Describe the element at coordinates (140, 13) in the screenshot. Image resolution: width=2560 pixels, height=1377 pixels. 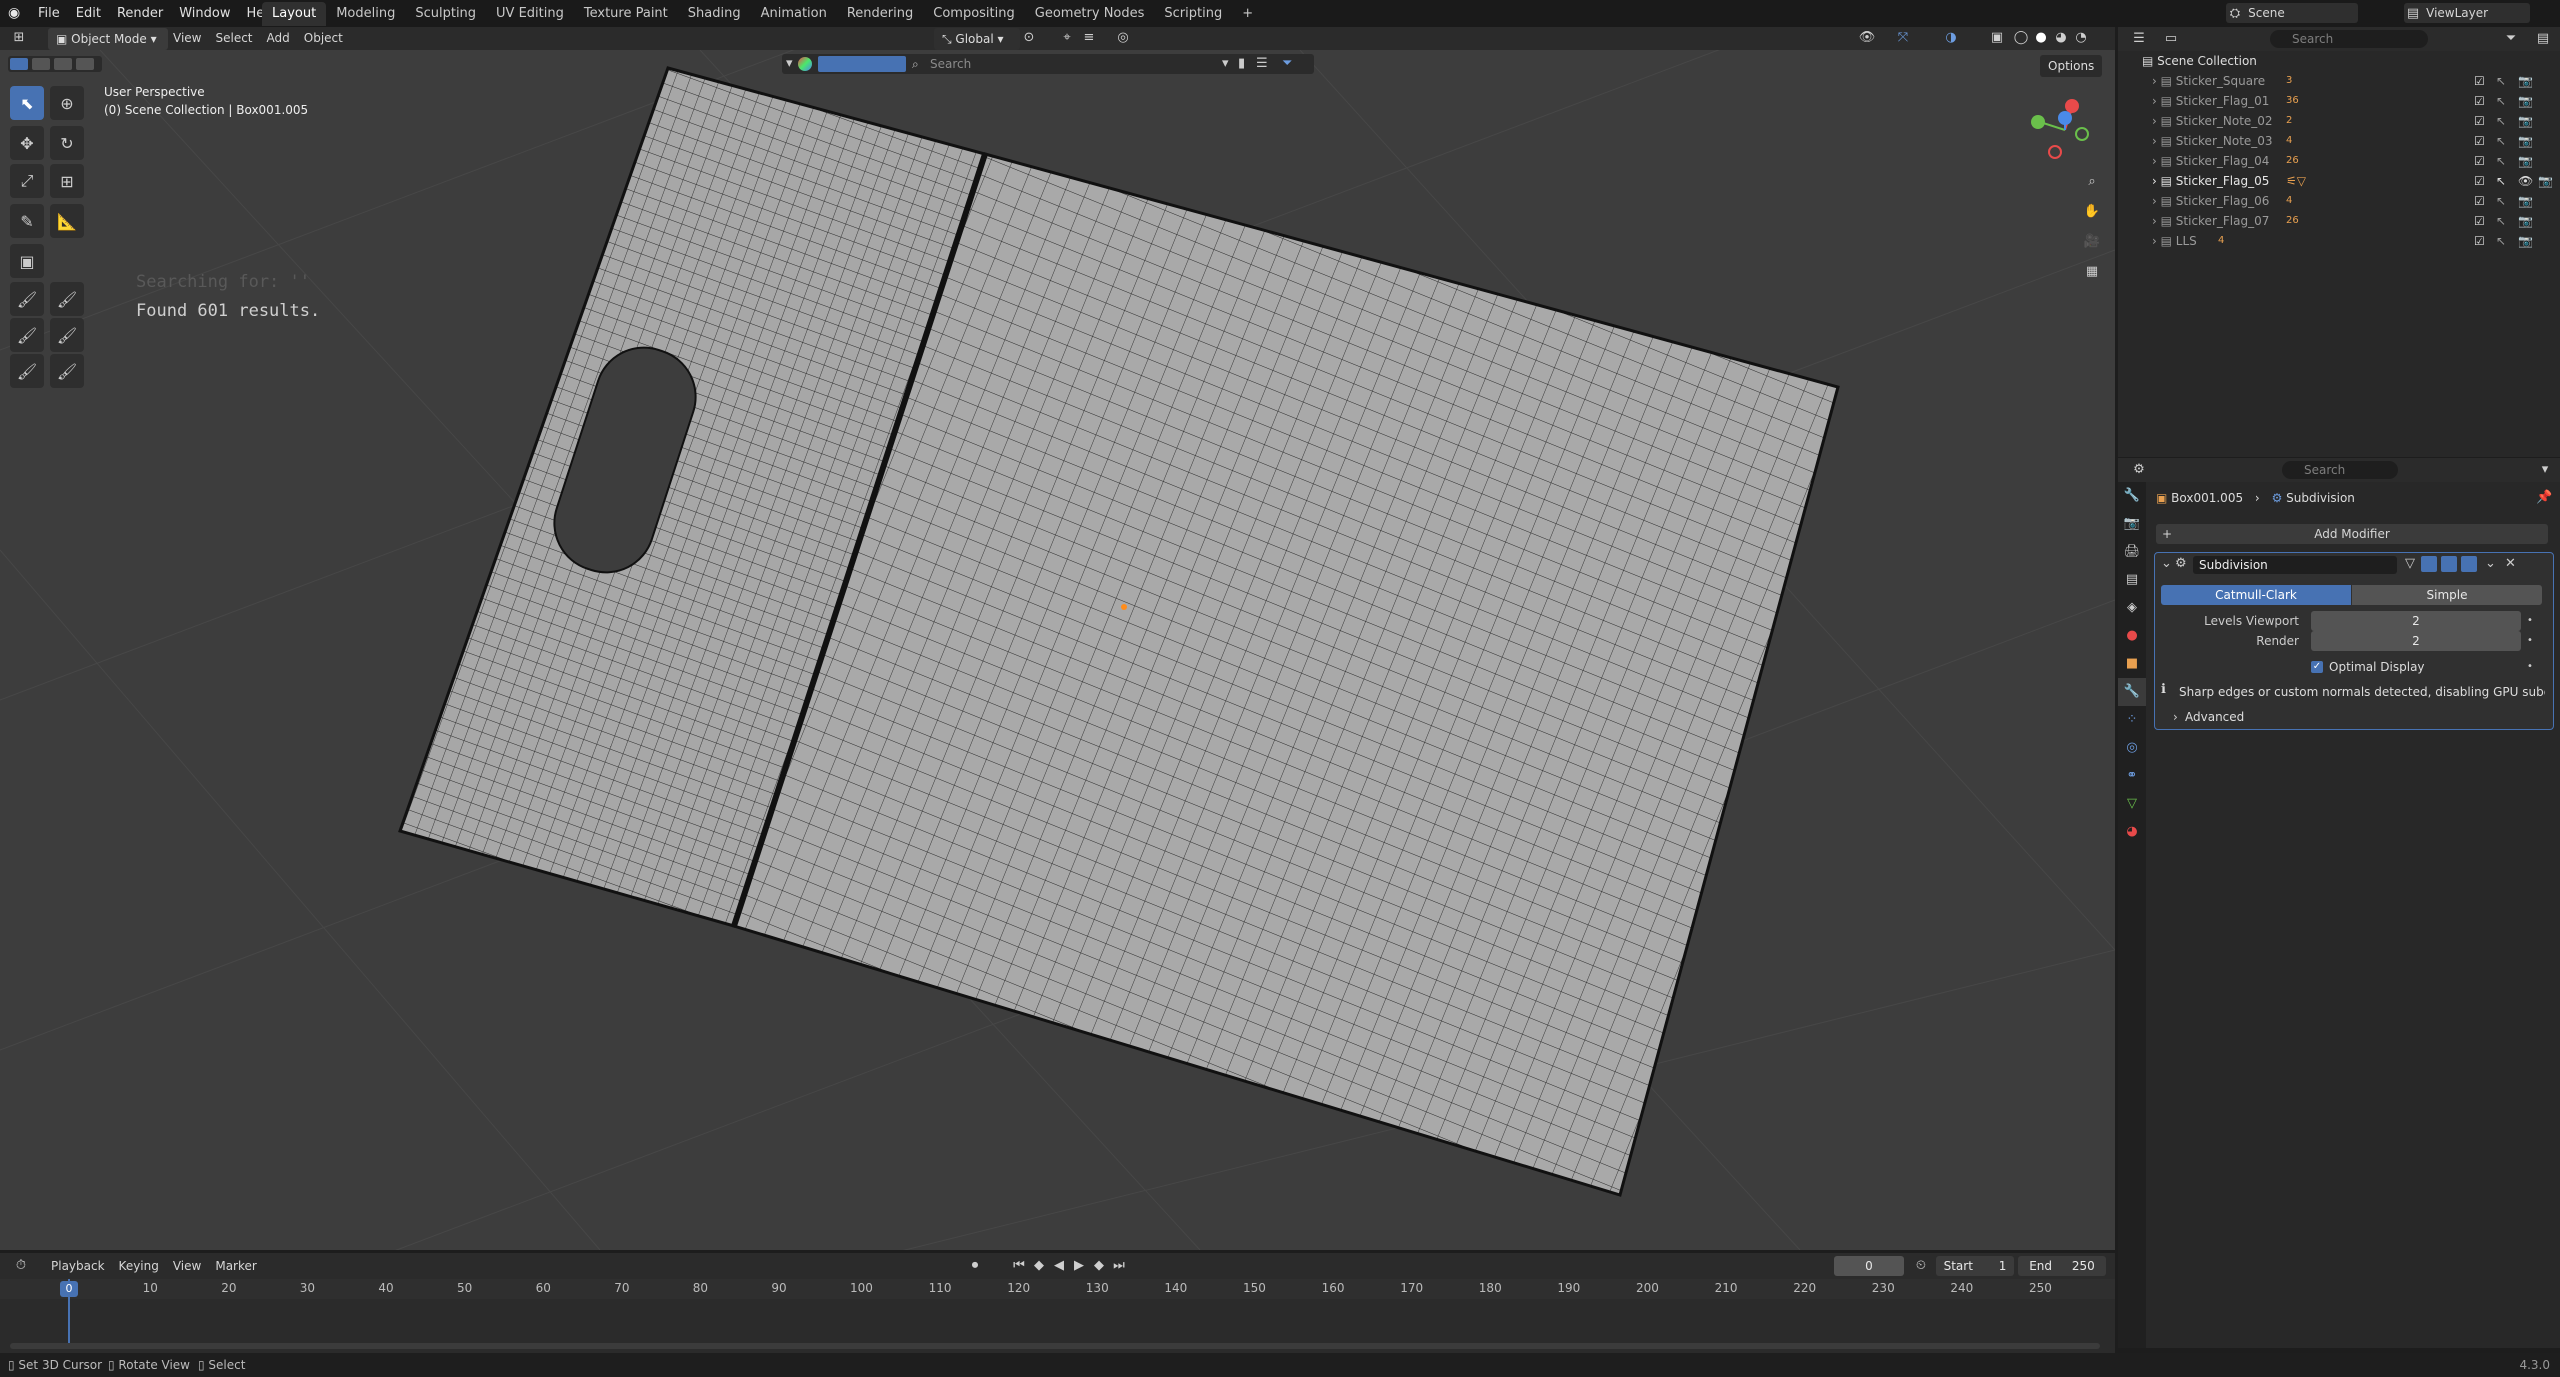
I see `menu-render: Render` at that location.